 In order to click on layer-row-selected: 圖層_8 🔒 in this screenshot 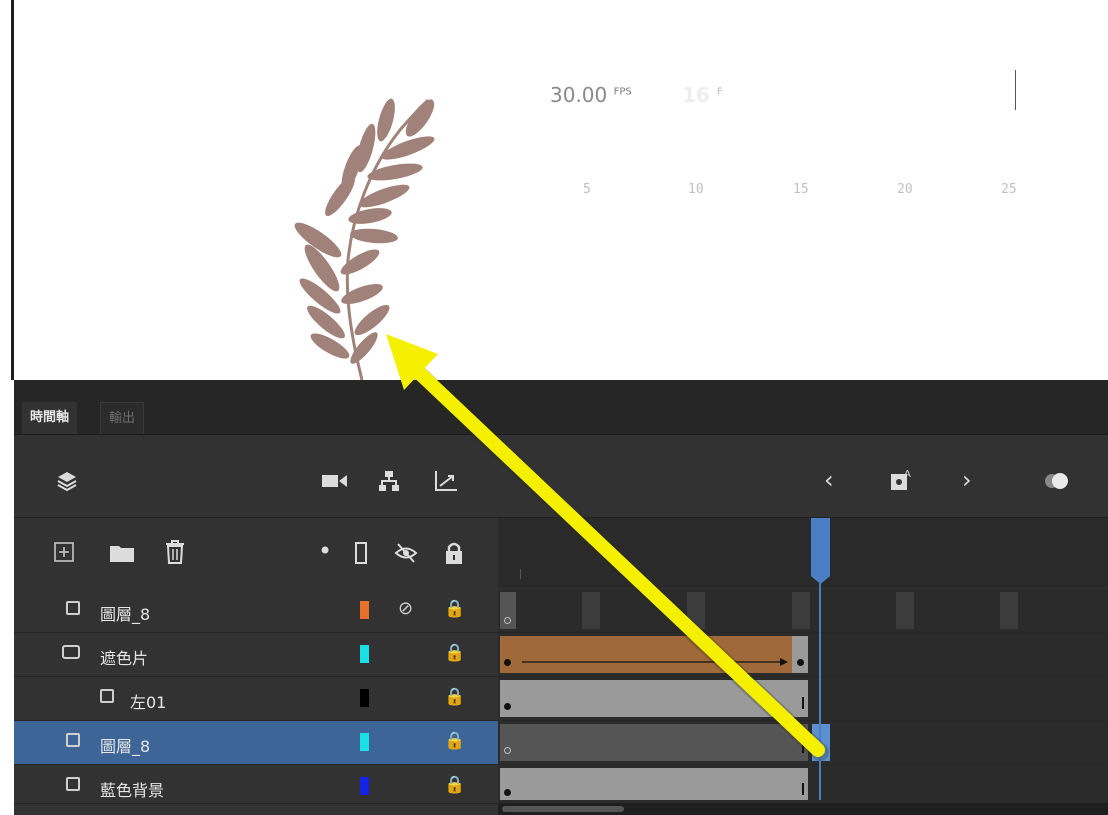, I will do `click(256, 743)`.